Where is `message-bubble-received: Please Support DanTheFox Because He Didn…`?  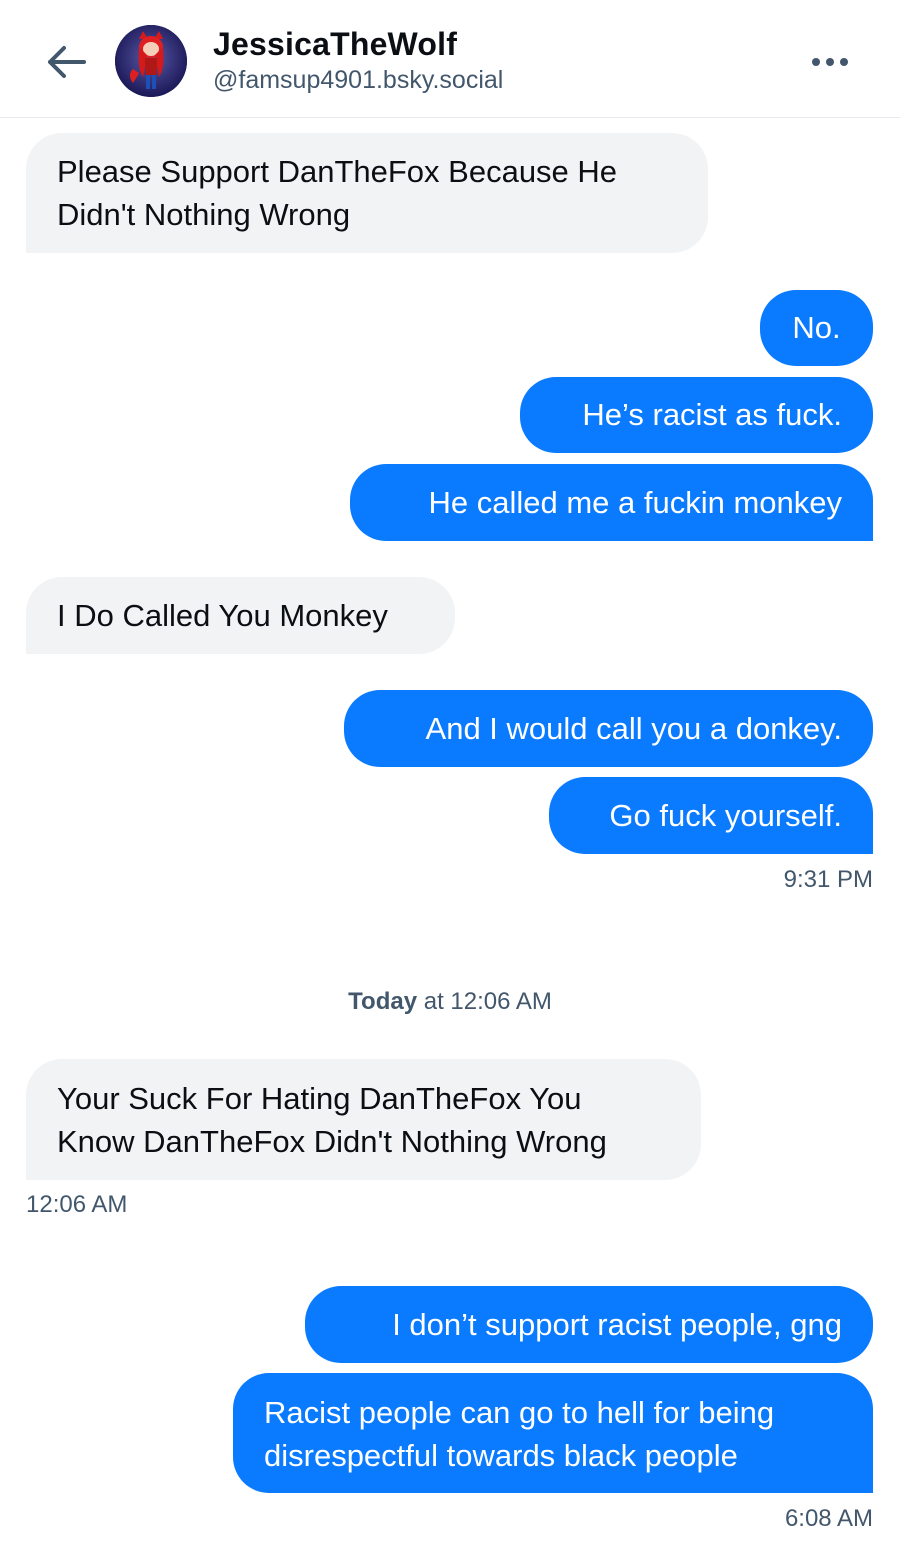
message-bubble-received: Please Support DanTheFox Because He Didn… is located at coordinates (367, 193).